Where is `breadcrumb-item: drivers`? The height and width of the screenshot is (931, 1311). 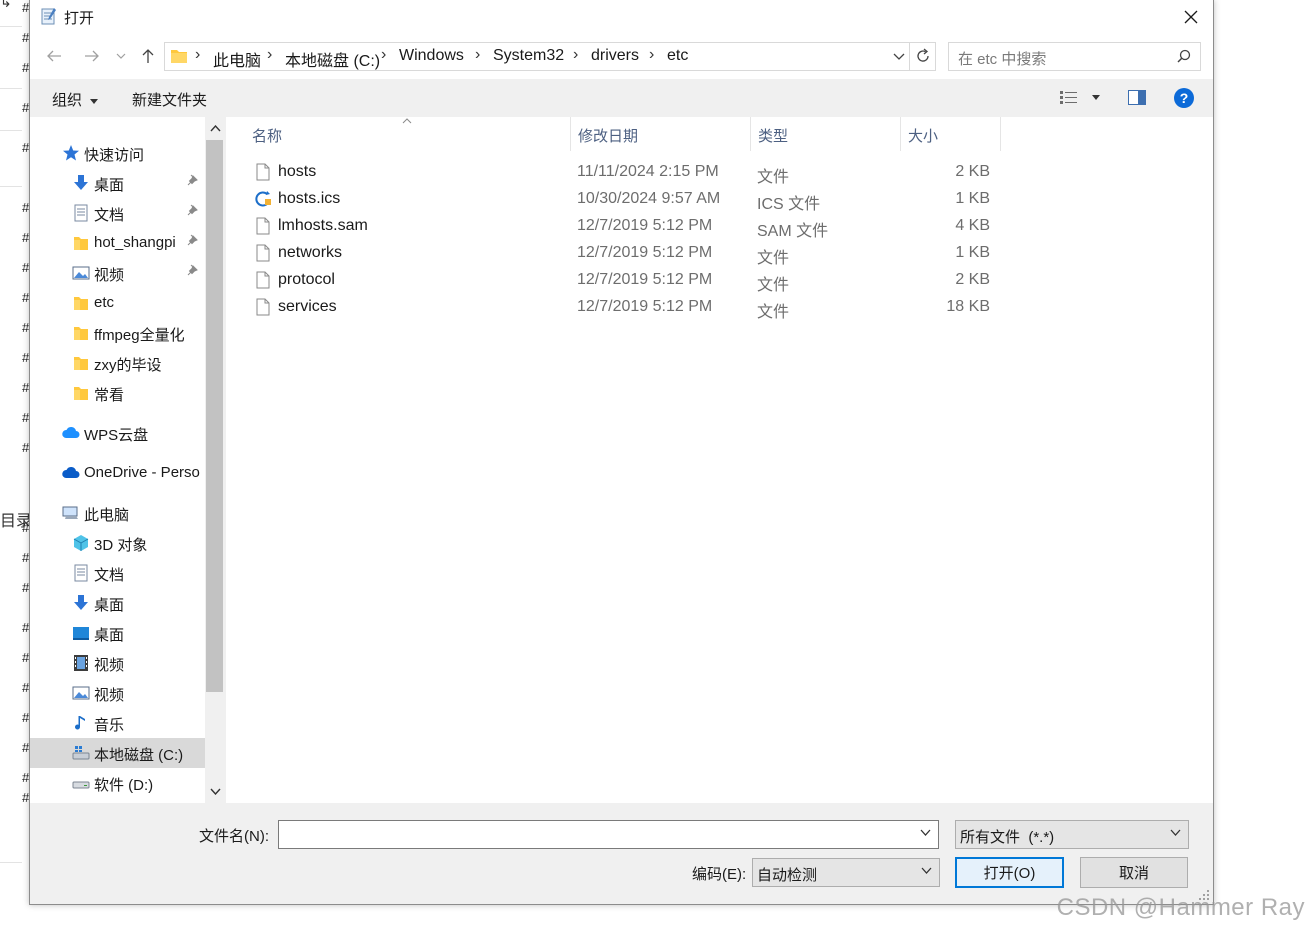 breadcrumb-item: drivers is located at coordinates (615, 56).